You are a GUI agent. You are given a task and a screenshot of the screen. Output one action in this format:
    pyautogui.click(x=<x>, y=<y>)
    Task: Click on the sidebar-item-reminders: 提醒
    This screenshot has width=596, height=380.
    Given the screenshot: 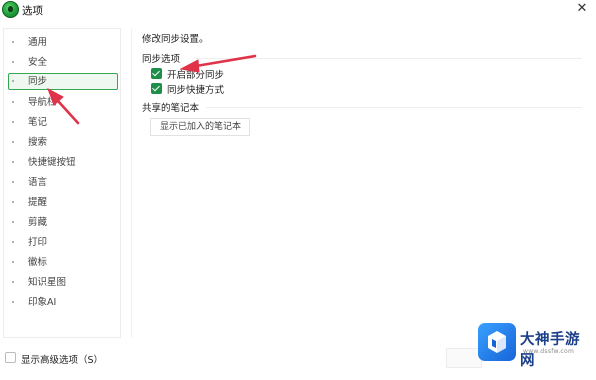 What is the action you would take?
    pyautogui.click(x=63, y=202)
    